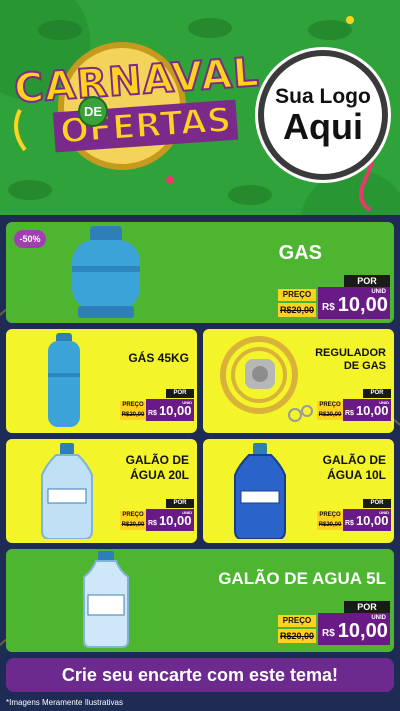 The image size is (400, 711). I want to click on cta-banner: Crie seu encarte com este tema!, so click(200, 675).